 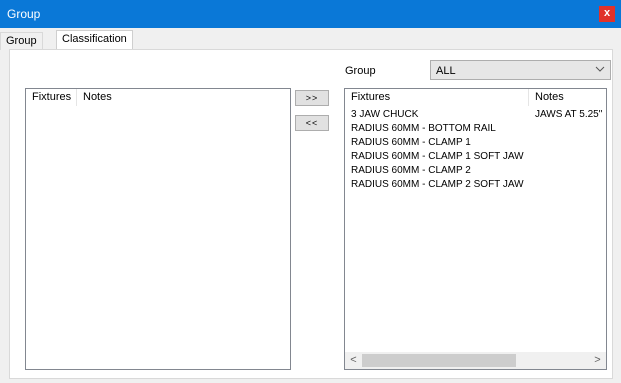 What do you see at coordinates (567, 97) in the screenshot?
I see `right-col-notes-header: Notes` at bounding box center [567, 97].